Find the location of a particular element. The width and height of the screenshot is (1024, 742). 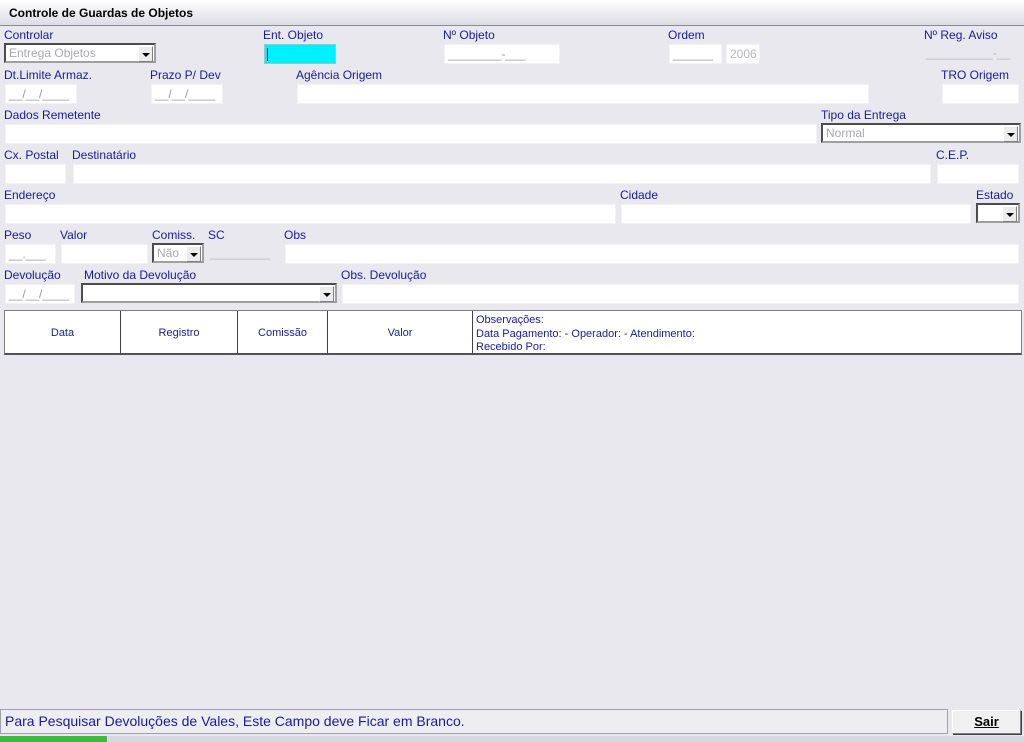

prazo-dev-input: __/__/____ is located at coordinates (187, 94).